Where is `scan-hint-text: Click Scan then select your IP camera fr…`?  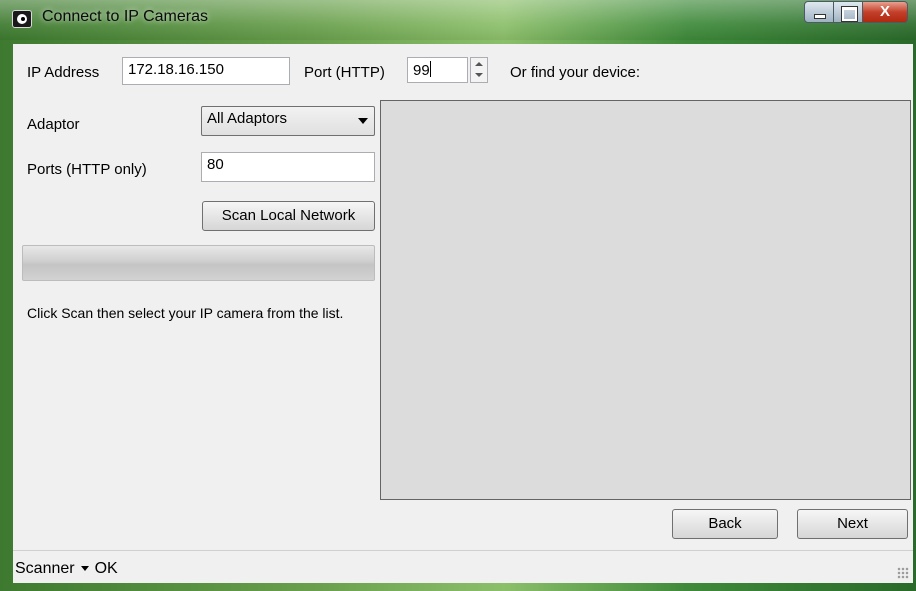
scan-hint-text: Click Scan then select your IP camera fr… is located at coordinates (185, 313).